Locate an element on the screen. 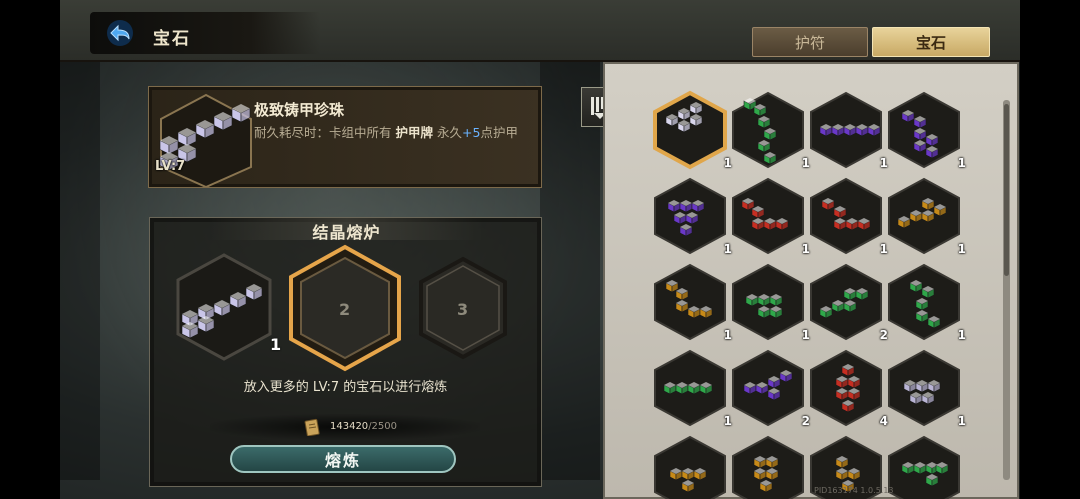  gem-info-card: LV:7 极致铸甲珍珠 耐久耗尽时：卡组中所有 护甲牌 永久+5点护甲 is located at coordinates (345, 137).